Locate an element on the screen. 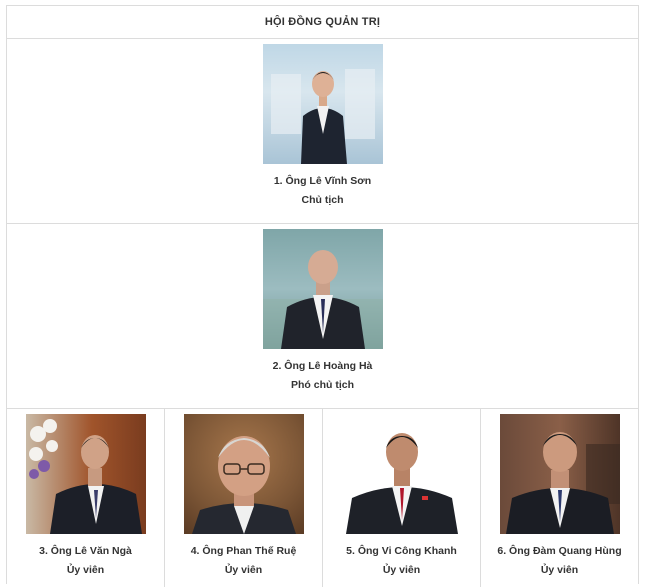  member-cell-6: 6. Ông Đàm Quang Hùng Ủy viên is located at coordinates (559, 498).